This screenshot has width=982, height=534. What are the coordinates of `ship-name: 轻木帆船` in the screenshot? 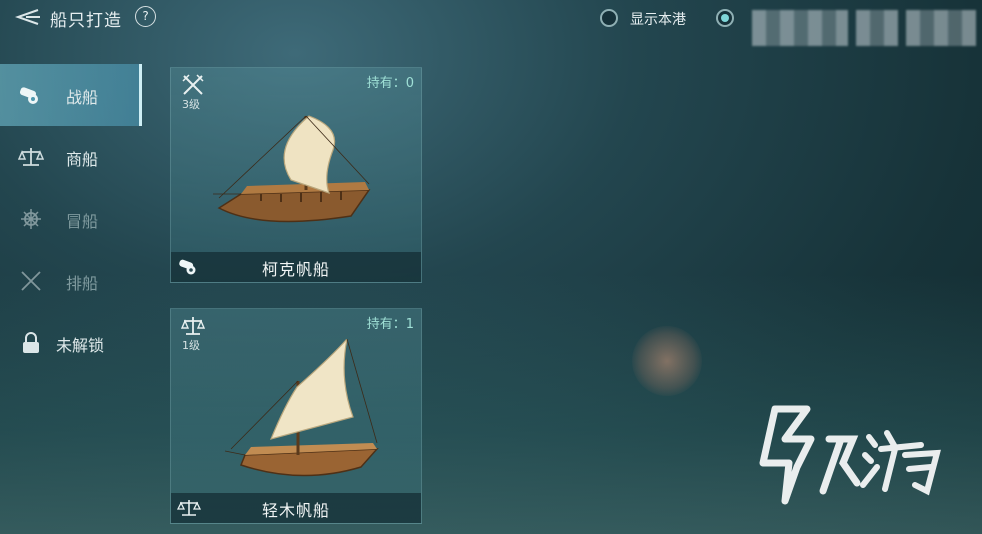 It's located at (295, 510).